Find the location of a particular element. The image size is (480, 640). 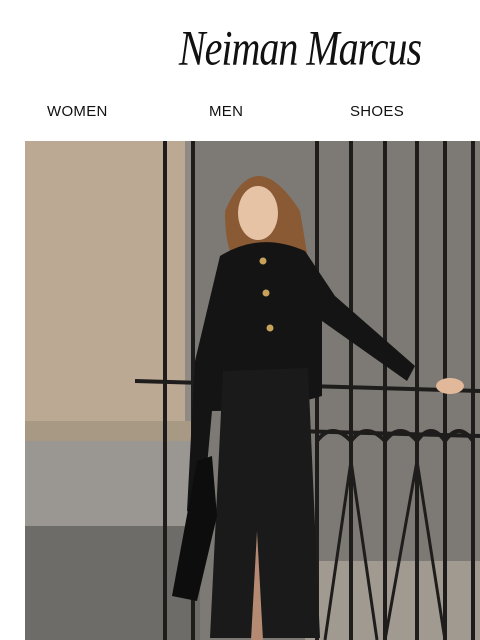

nav-item-shoes: SHOES is located at coordinates (377, 111).